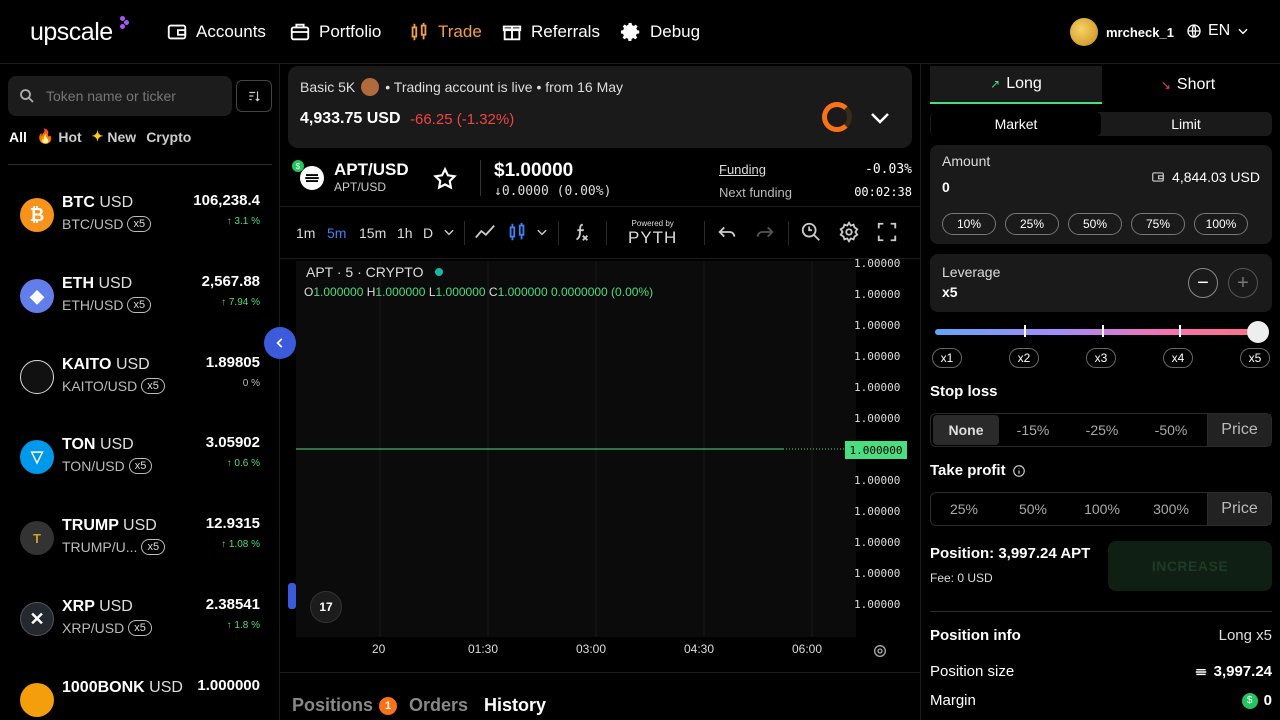  What do you see at coordinates (372, 233) in the screenshot?
I see `timeframe-15m: 15m` at bounding box center [372, 233].